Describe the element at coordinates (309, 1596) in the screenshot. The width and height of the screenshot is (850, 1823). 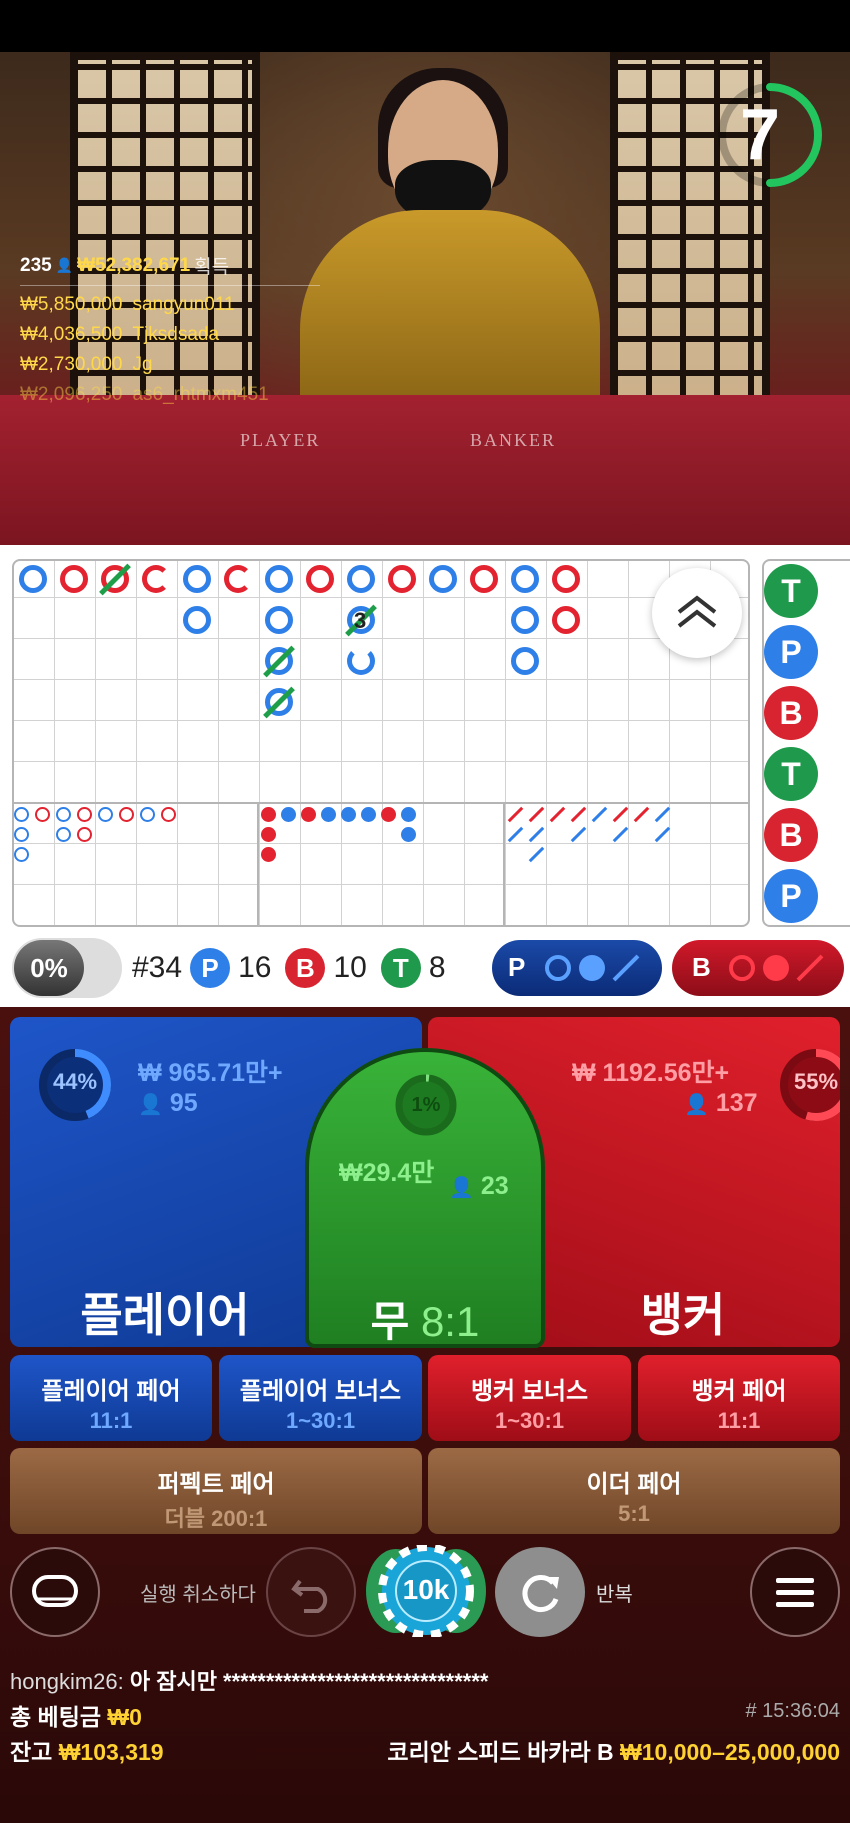
I see `undo-icon` at that location.